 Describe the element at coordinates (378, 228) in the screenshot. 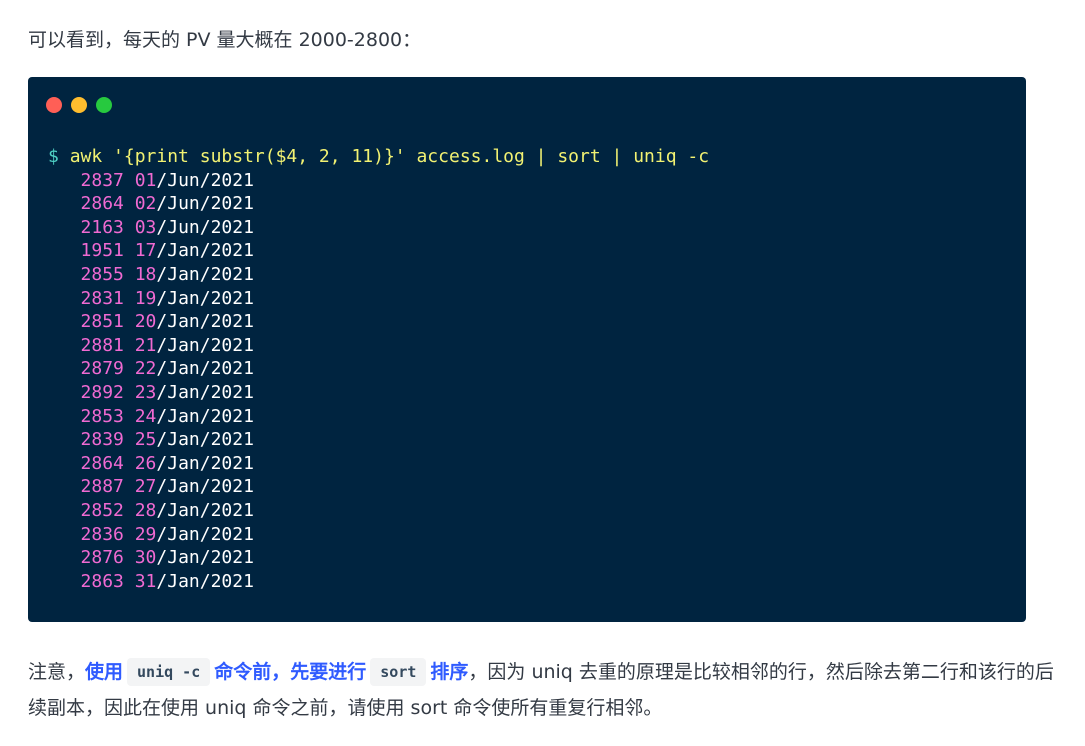

I see `output-row: 2163 03/Jun/2021` at that location.